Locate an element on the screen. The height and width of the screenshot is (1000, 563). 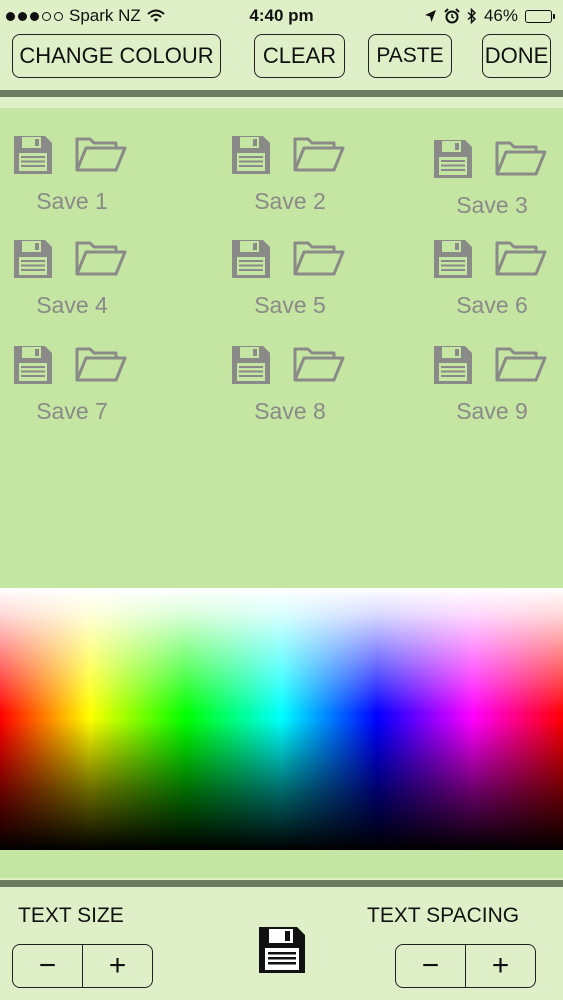
text-spacing-stepper: − + is located at coordinates (465, 966).